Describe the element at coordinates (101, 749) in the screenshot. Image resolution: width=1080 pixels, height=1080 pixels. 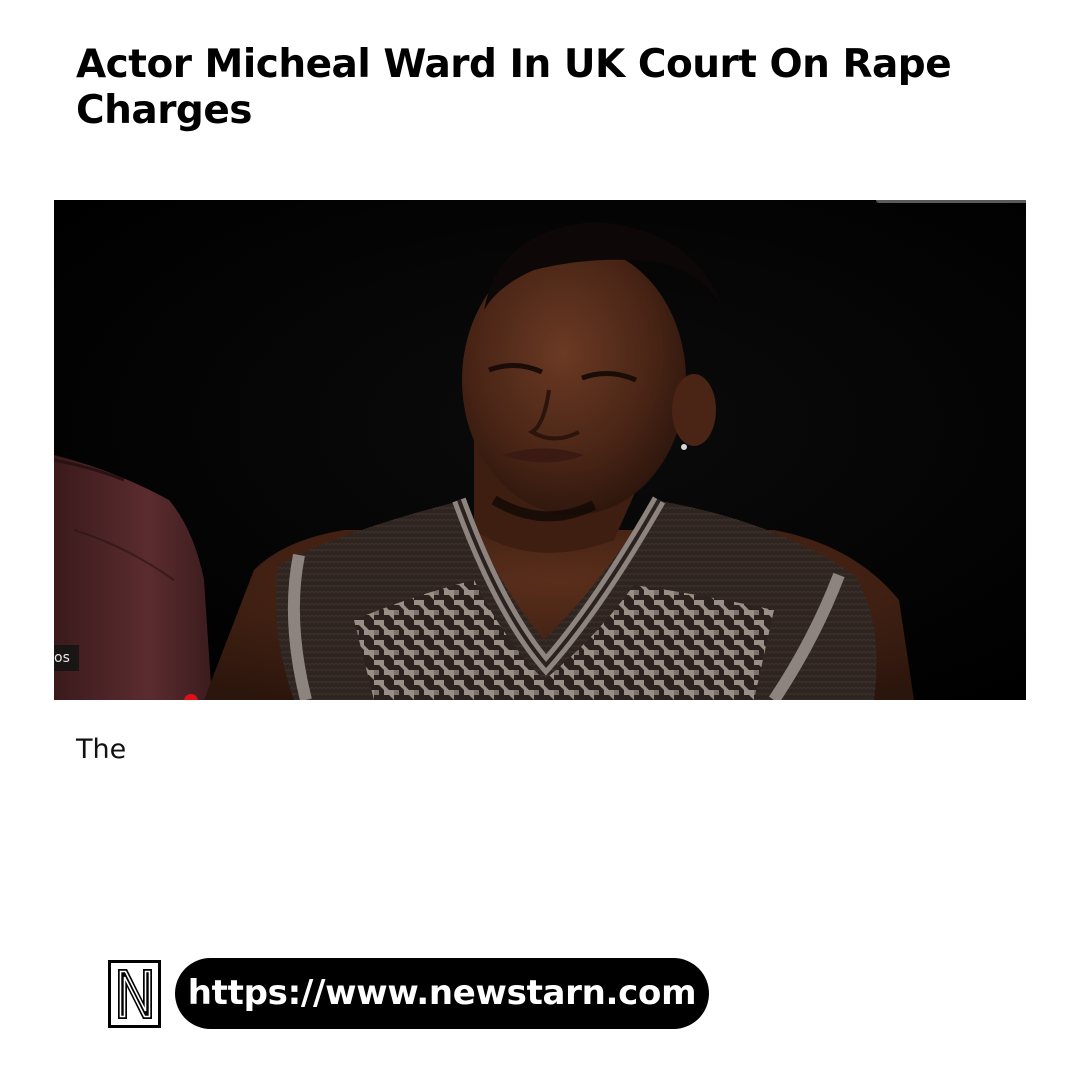
I see `article-body-start: The` at that location.